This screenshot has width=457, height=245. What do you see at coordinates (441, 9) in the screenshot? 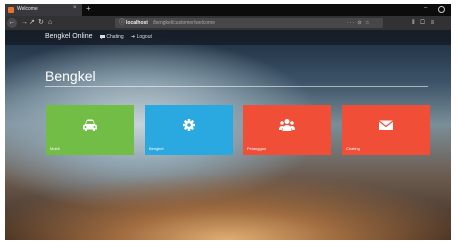
I see `window-control-icon` at bounding box center [441, 9].